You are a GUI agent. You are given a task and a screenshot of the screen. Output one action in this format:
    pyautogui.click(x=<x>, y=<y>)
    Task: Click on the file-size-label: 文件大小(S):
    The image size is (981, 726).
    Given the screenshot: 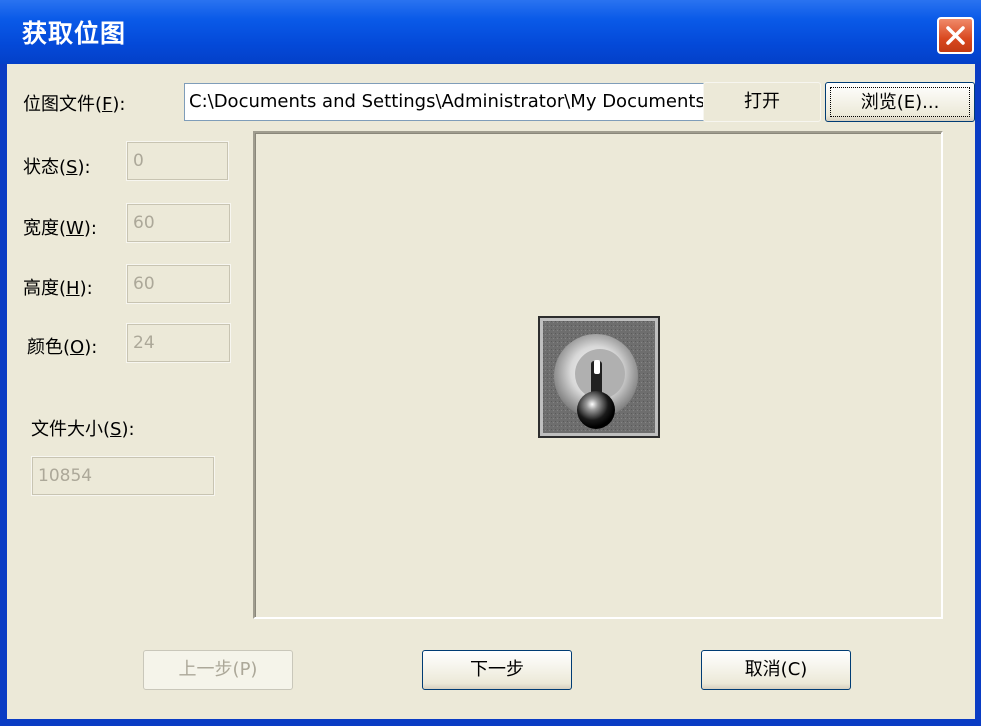 What is the action you would take?
    pyautogui.click(x=83, y=429)
    